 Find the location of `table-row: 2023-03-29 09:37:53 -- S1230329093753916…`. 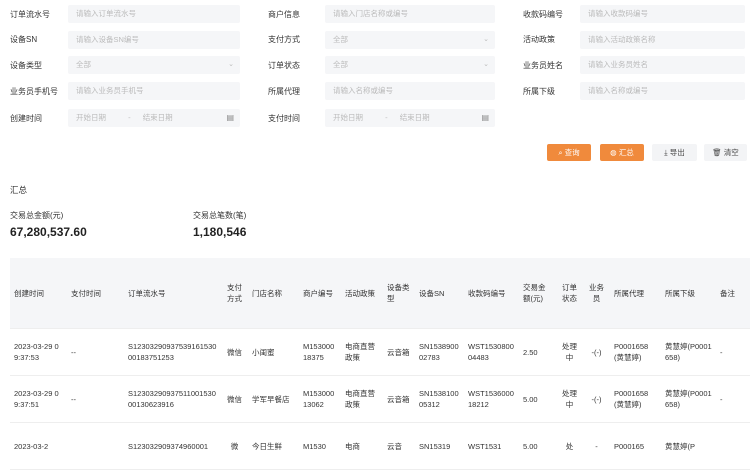

table-row: 2023-03-29 09:37:53 -- S1230329093753916… is located at coordinates (380, 352).